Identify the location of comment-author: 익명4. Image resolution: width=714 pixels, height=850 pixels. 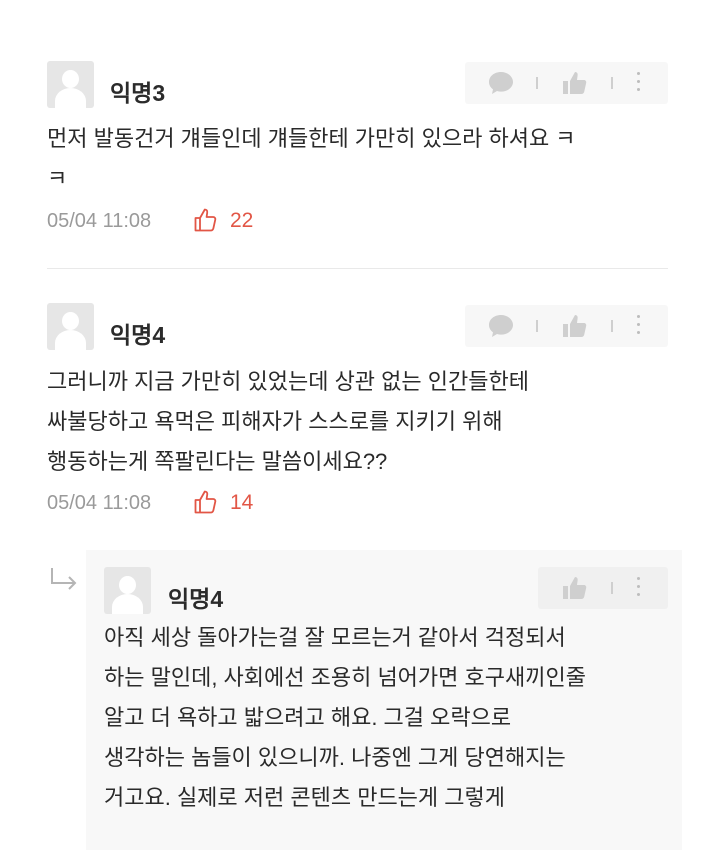
(137, 333).